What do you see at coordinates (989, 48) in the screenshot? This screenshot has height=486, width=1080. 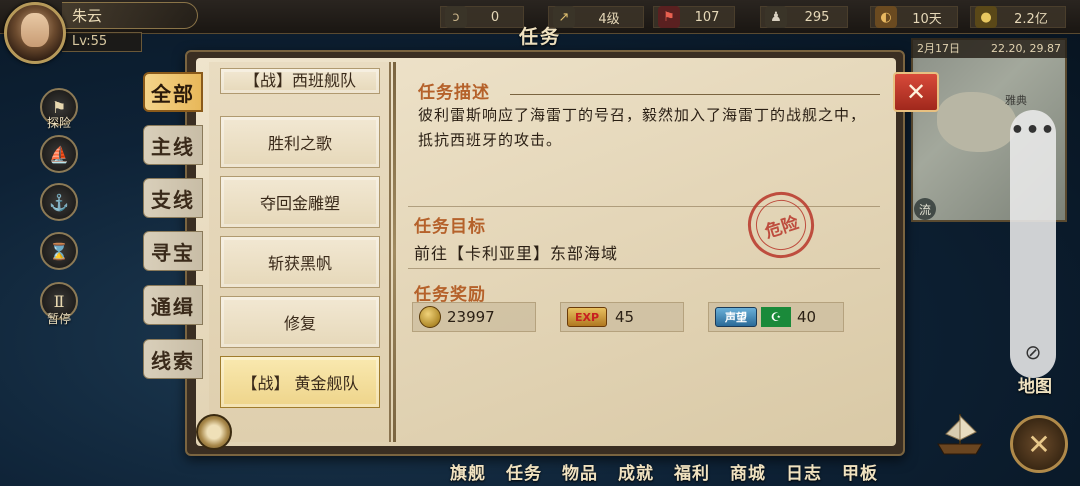 I see `minimap-header: 2月17日 22.20, 29.87` at bounding box center [989, 48].